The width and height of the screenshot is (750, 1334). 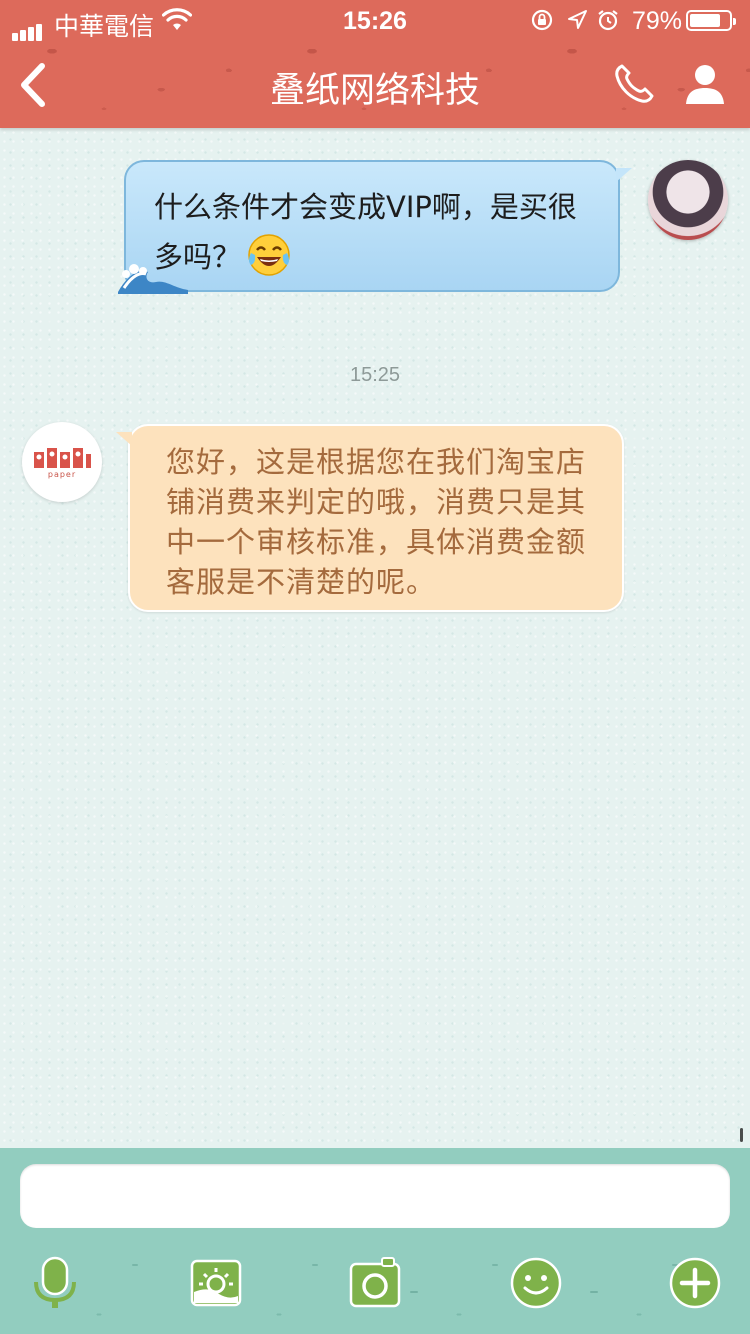 What do you see at coordinates (375, 21) in the screenshot?
I see `status-bar: 中華電信 15:26 79%` at bounding box center [375, 21].